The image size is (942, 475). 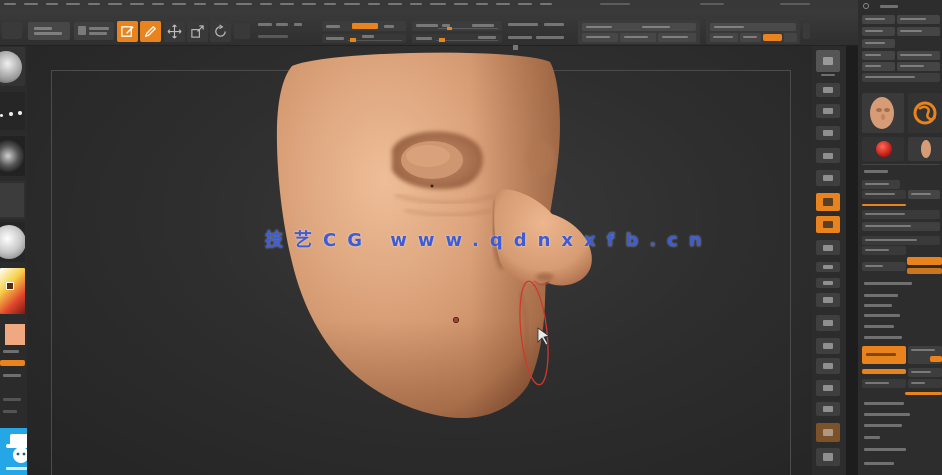 I want to click on texture-button, so click(x=12, y=200).